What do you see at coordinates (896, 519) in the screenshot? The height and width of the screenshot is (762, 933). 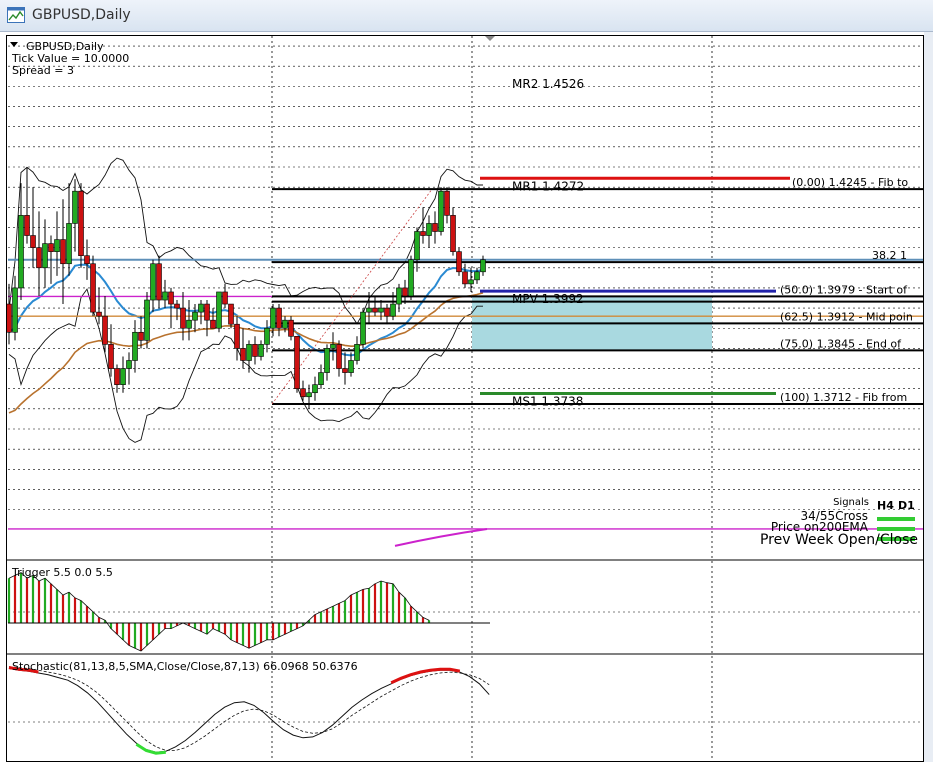 I see `signal-bar-cross-h4` at bounding box center [896, 519].